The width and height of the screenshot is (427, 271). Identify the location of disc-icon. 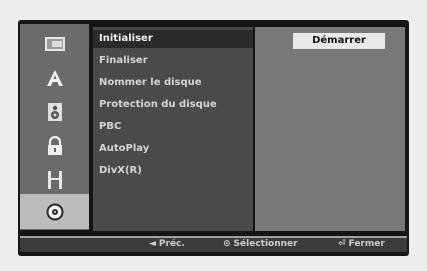
(55, 44).